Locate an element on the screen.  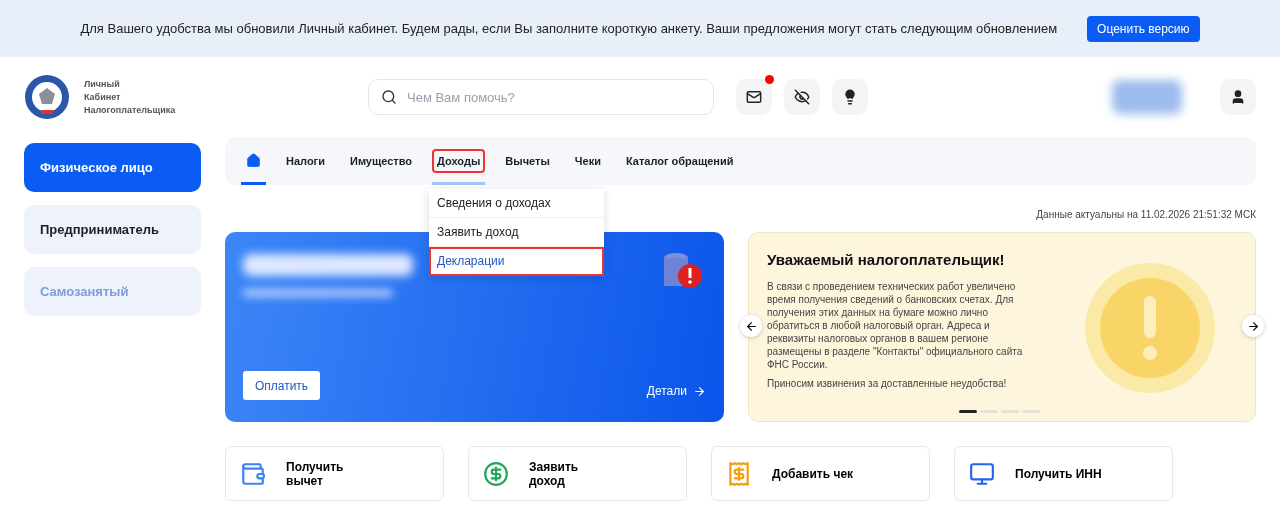
quick-action-button: Получить вычет is located at coordinates (334, 473).